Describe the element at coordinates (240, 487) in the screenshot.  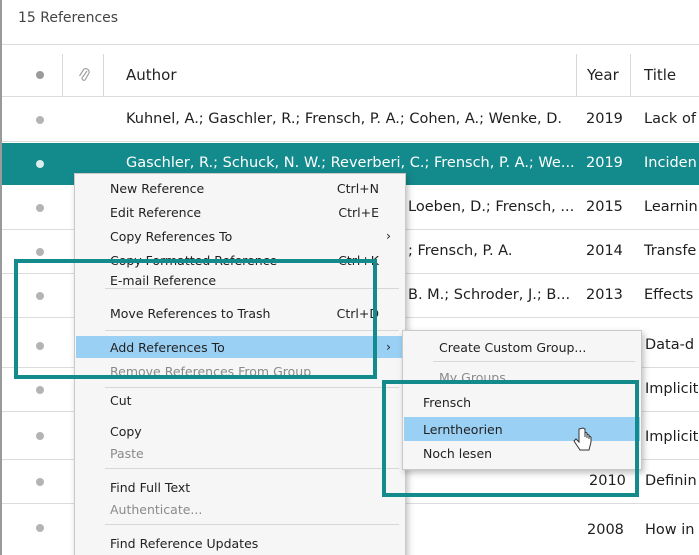
I see `menu-item-find-full-text: Find Full Text` at that location.